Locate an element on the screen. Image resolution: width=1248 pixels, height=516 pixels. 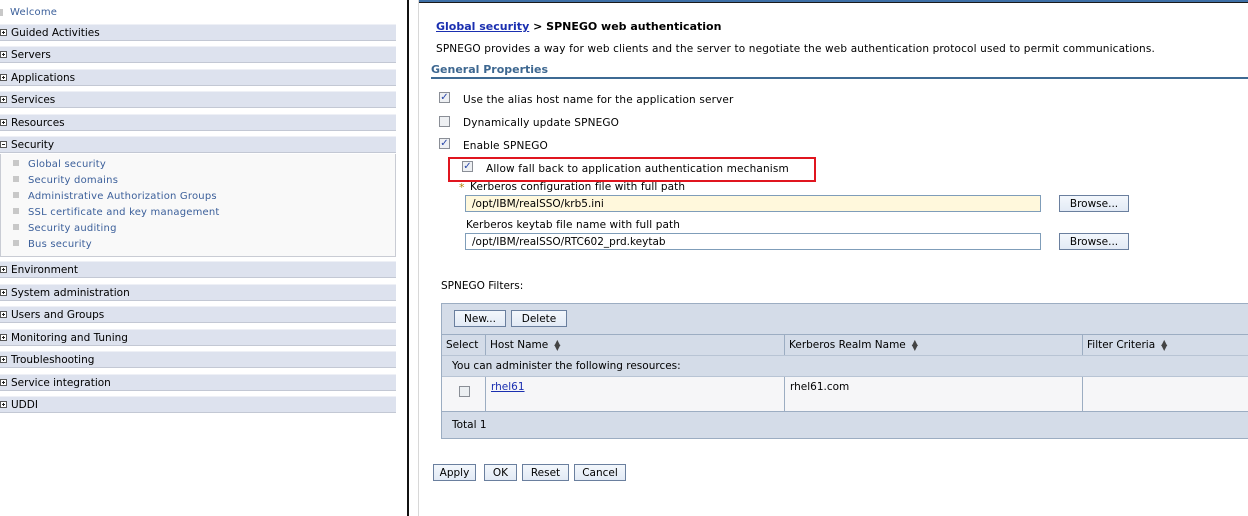
nav-link: Security auditing is located at coordinates (72, 228).